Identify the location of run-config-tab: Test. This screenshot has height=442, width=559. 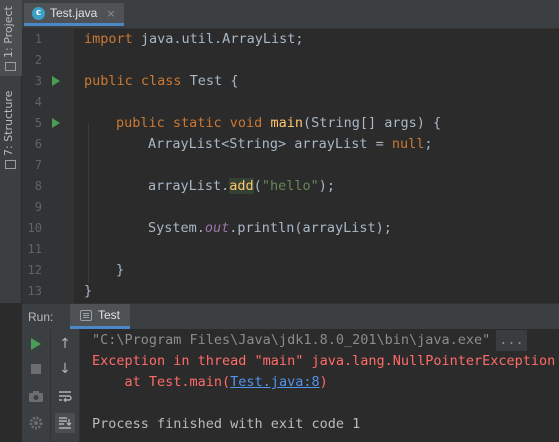
(100, 316).